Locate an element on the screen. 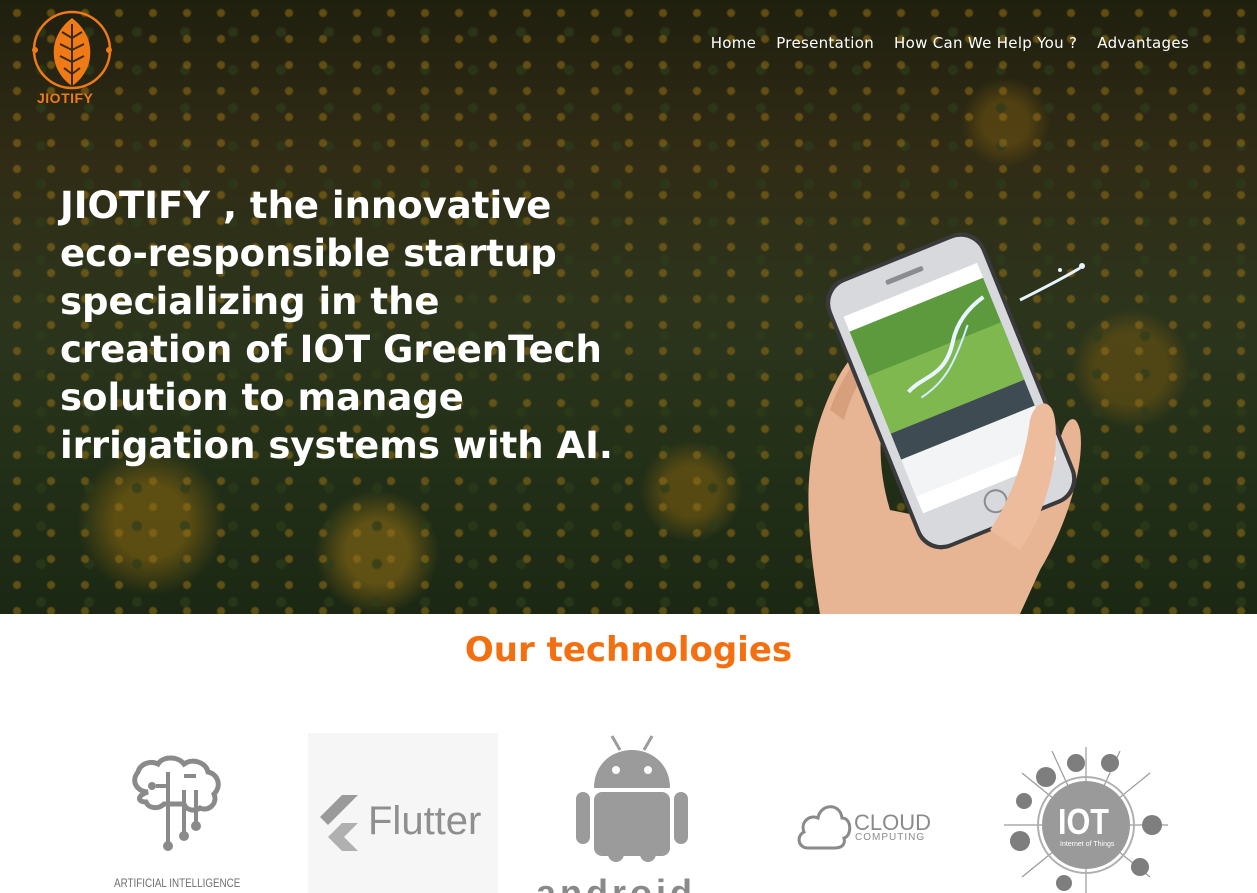 Image resolution: width=1257 pixels, height=893 pixels. nav-how-can-we-help: How Can We Help You ? is located at coordinates (985, 43).